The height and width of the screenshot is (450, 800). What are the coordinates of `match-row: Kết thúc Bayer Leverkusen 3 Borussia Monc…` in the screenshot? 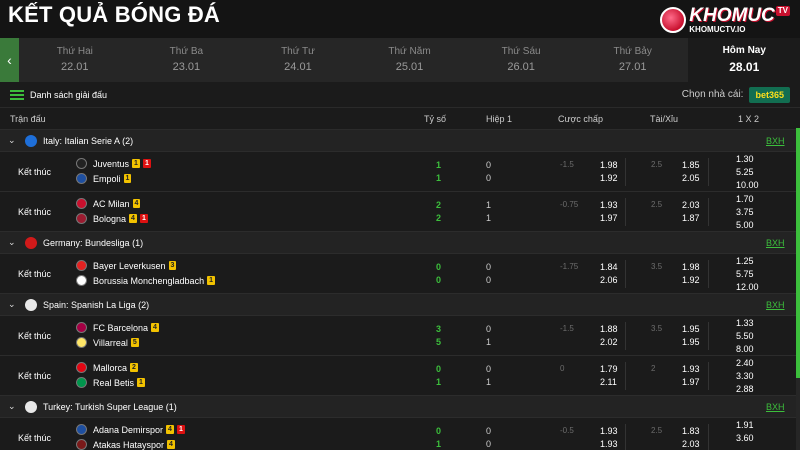 It's located at (400, 274).